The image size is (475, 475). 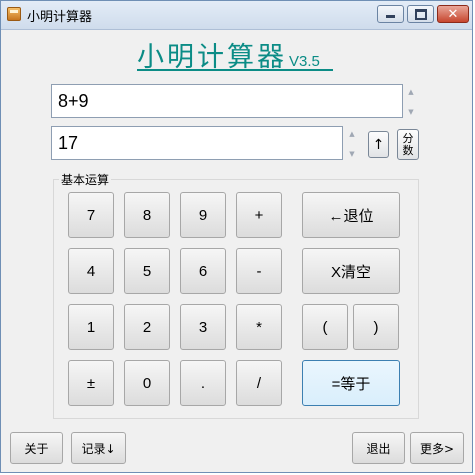 I want to click on result-spinner: ▲ ▼, so click(x=352, y=144).